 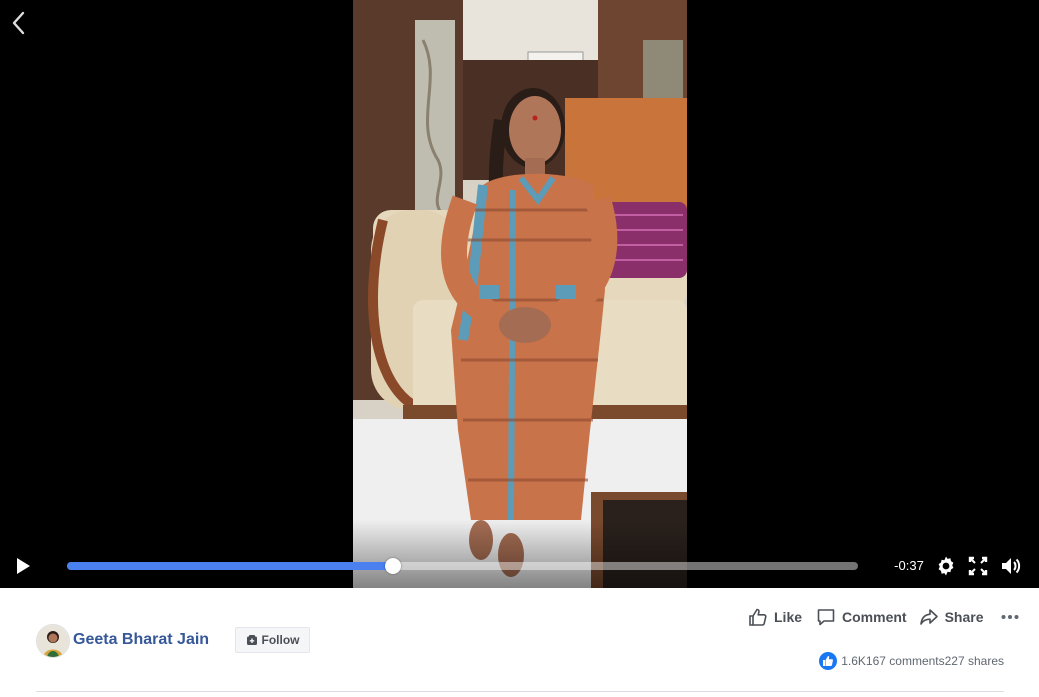 What do you see at coordinates (280, 640) in the screenshot?
I see `follow-label: Follow` at bounding box center [280, 640].